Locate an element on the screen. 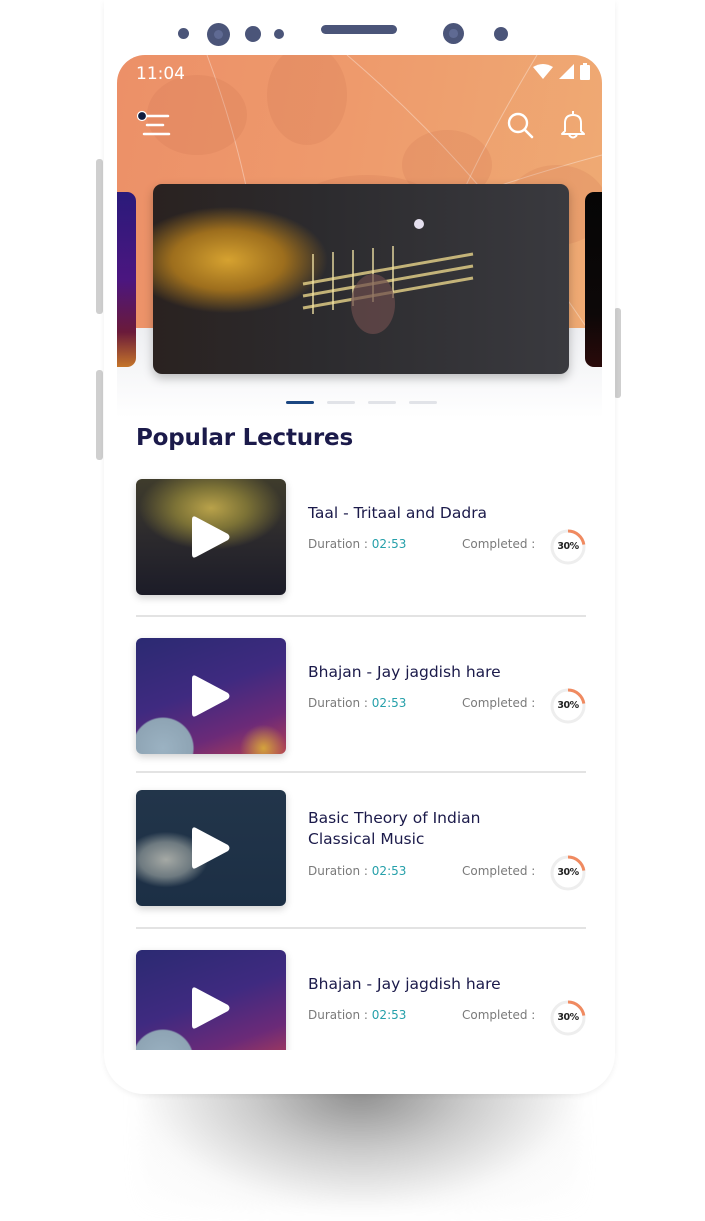 This screenshot has height=1221, width=705. notifications-button is located at coordinates (573, 124).